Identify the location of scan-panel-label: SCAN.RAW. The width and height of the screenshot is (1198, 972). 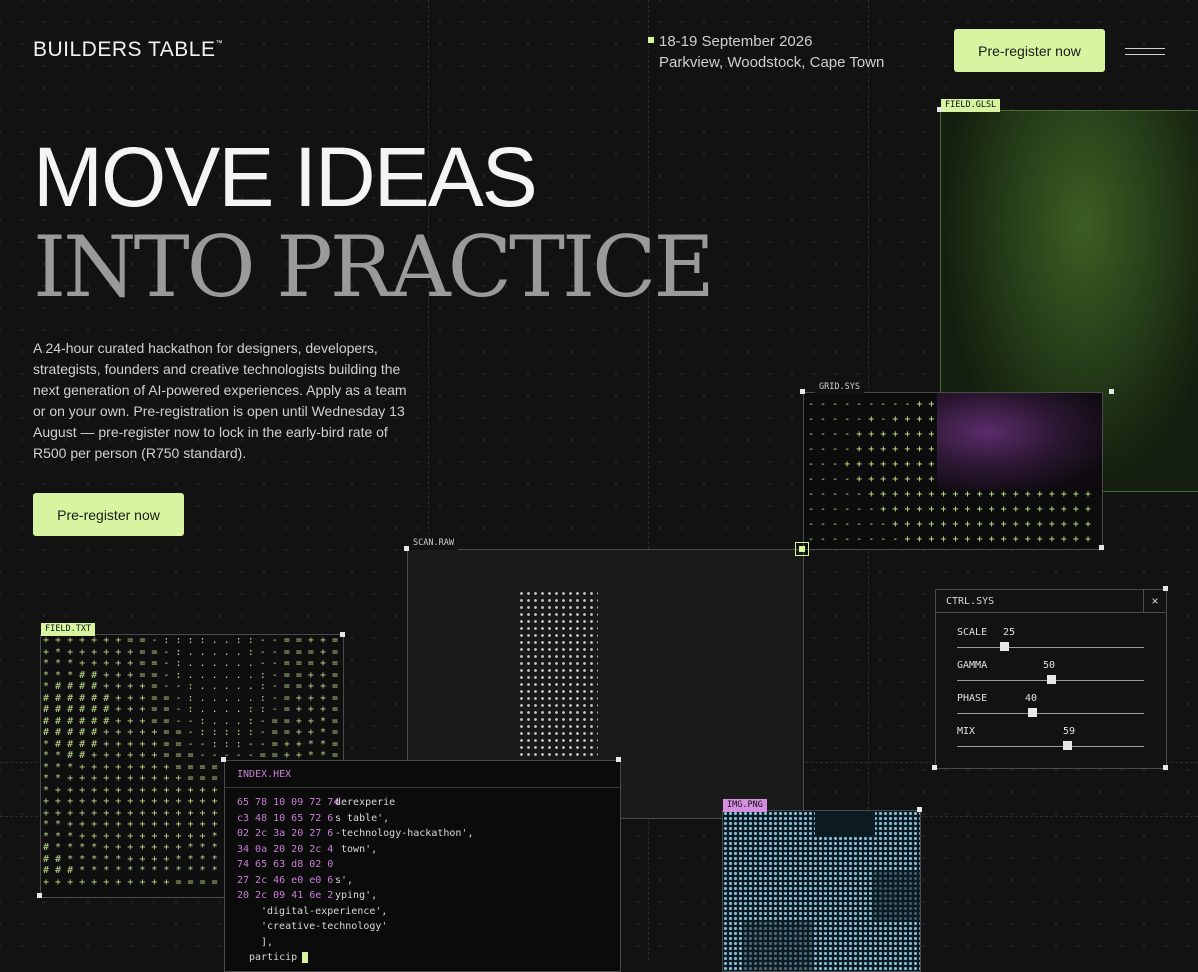
(433, 543).